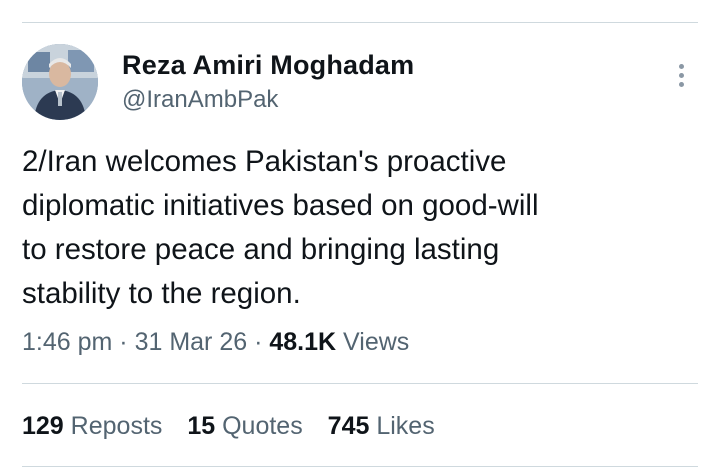 This screenshot has height=473, width=720. I want to click on reposts-count: 129, so click(43, 426).